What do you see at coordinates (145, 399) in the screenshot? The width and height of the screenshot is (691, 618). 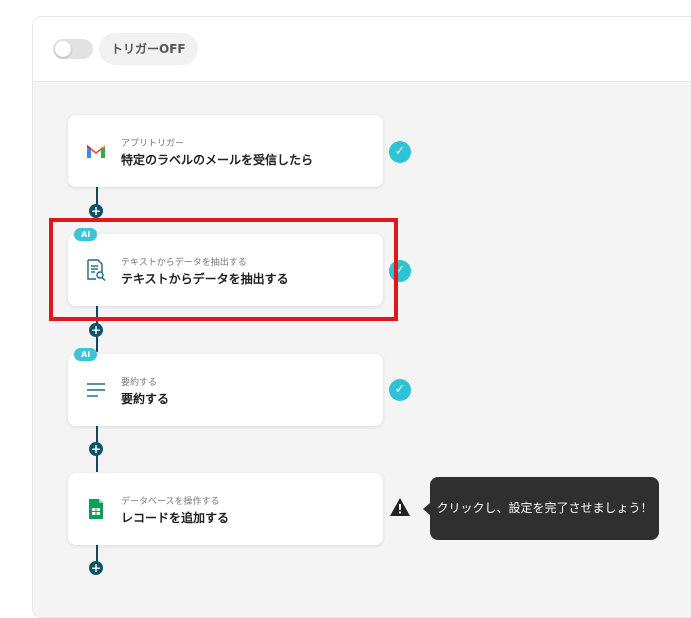 I see `step-title: 要約する` at bounding box center [145, 399].